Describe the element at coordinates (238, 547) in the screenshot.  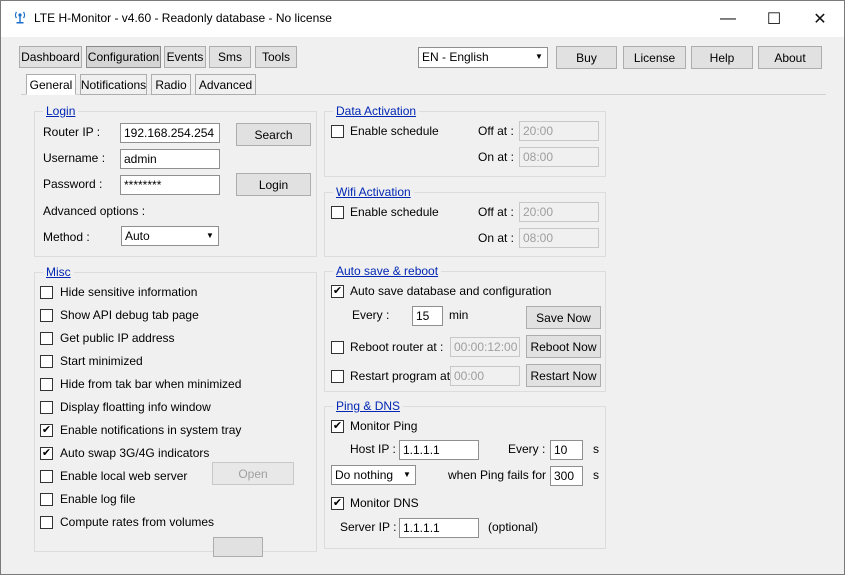
I see `partial-hidden-button` at that location.